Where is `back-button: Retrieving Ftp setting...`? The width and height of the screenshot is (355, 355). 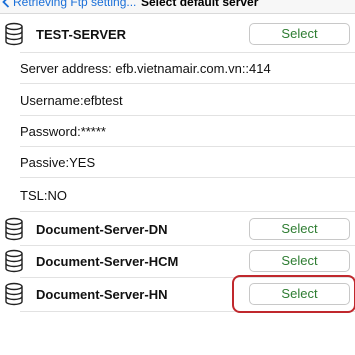 back-button: Retrieving Ftp setting... is located at coordinates (69, 4).